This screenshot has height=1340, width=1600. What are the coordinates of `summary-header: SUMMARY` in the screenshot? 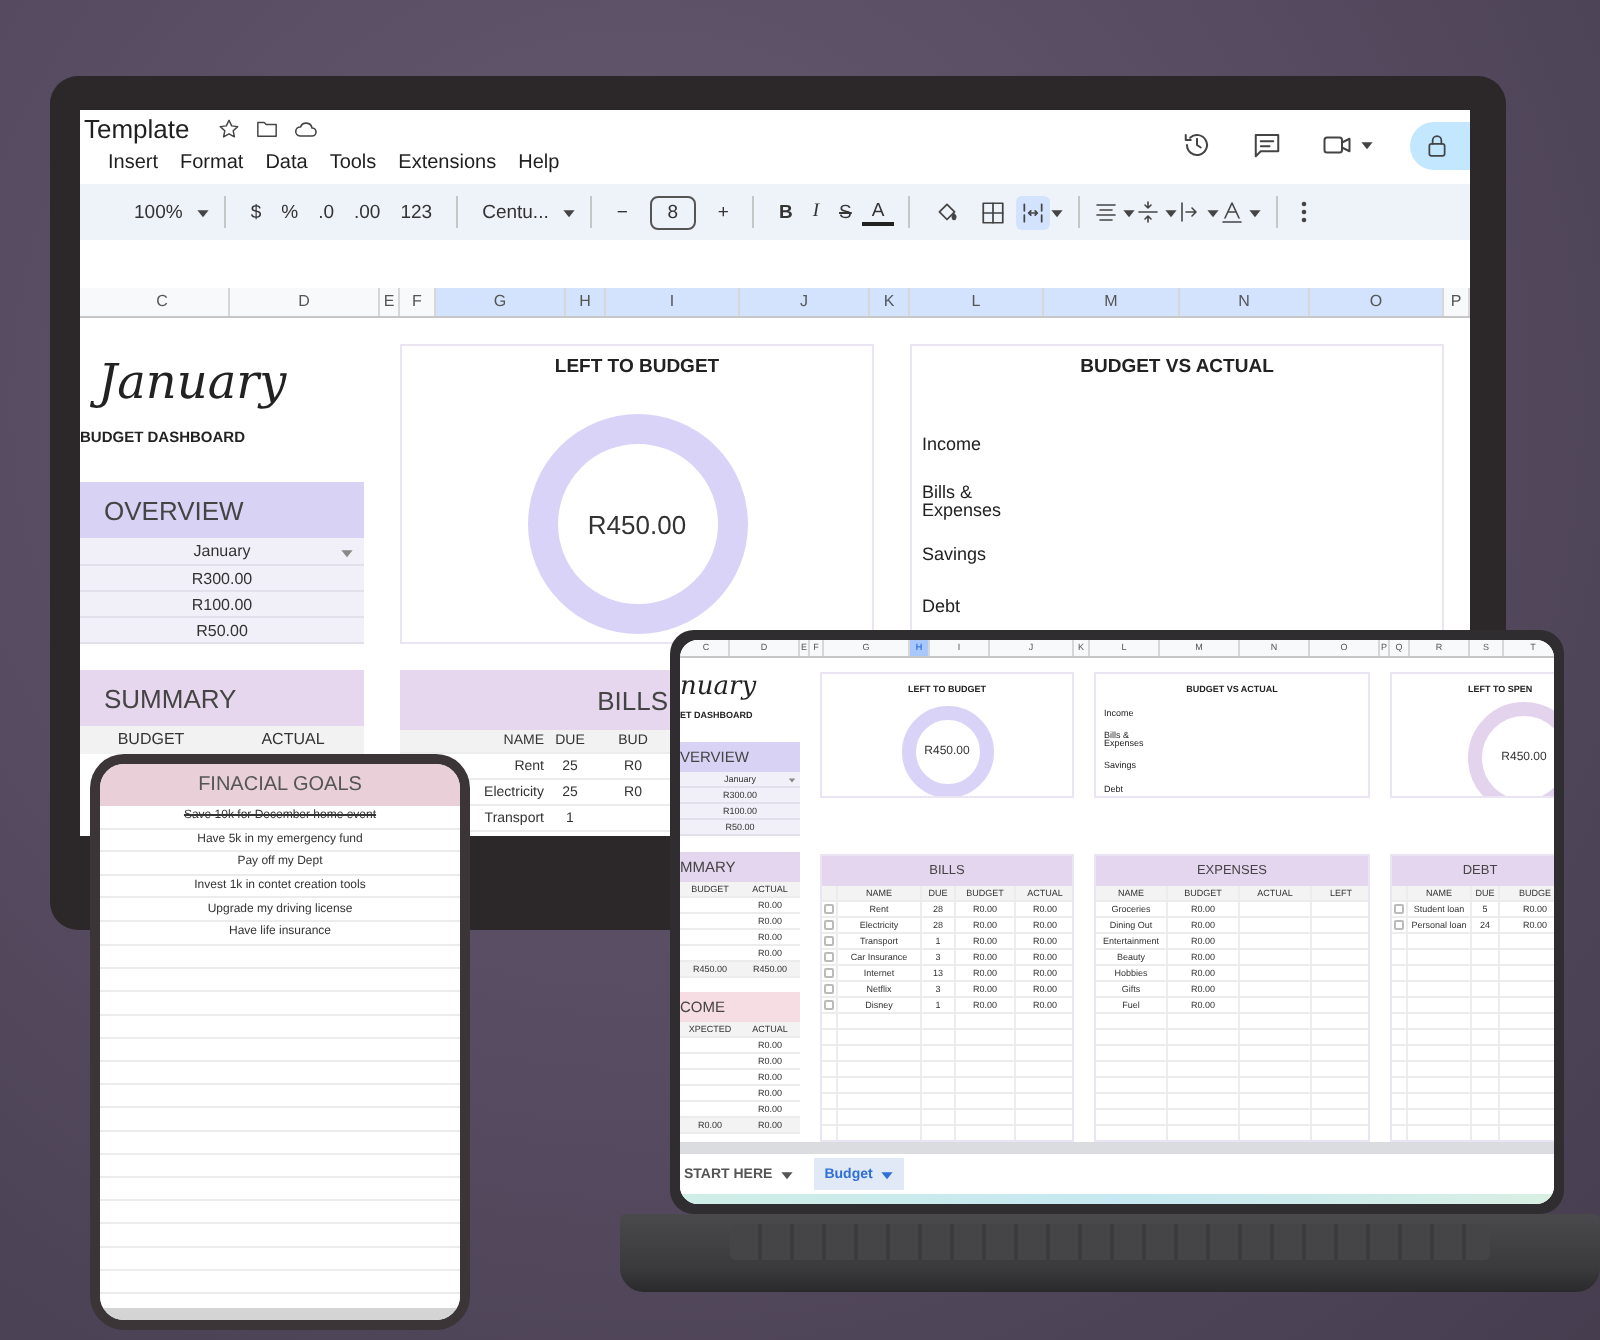 It's located at (222, 698).